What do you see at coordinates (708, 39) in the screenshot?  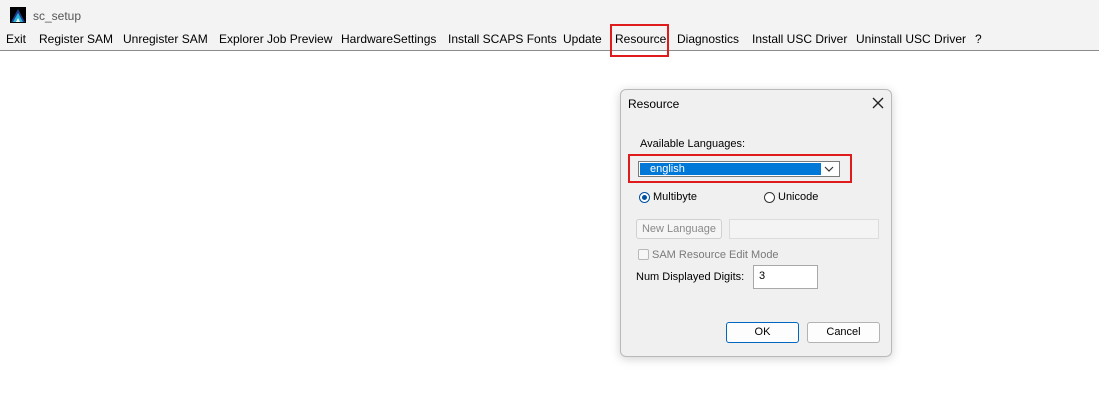 I see `menu-item-diagnostics: Diagnostics` at bounding box center [708, 39].